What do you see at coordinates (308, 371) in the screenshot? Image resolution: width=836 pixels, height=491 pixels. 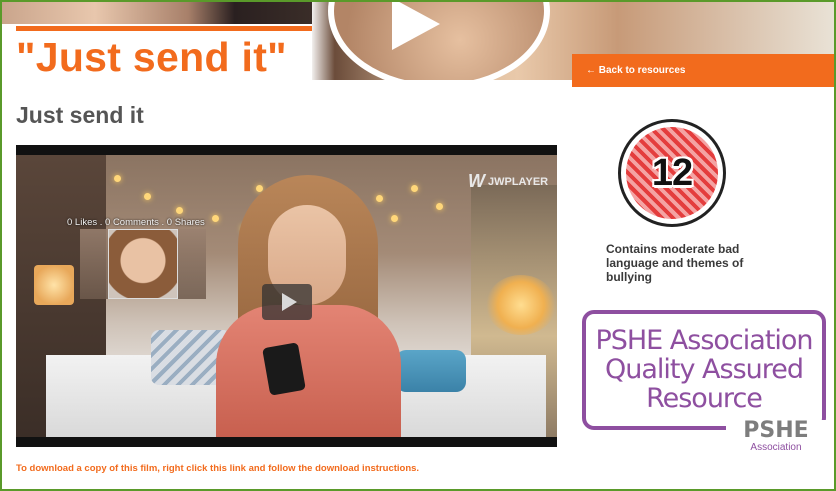 I see `scene-hoodie` at bounding box center [308, 371].